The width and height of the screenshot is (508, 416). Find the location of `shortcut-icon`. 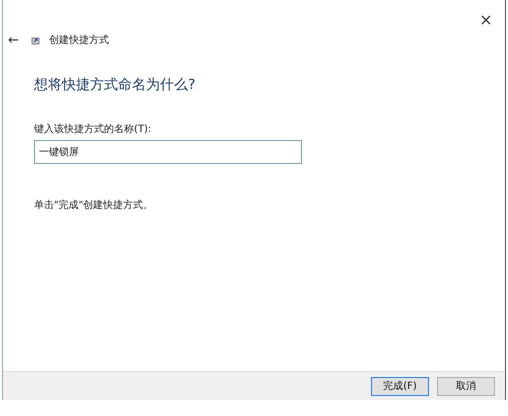

shortcut-icon is located at coordinates (35, 40).